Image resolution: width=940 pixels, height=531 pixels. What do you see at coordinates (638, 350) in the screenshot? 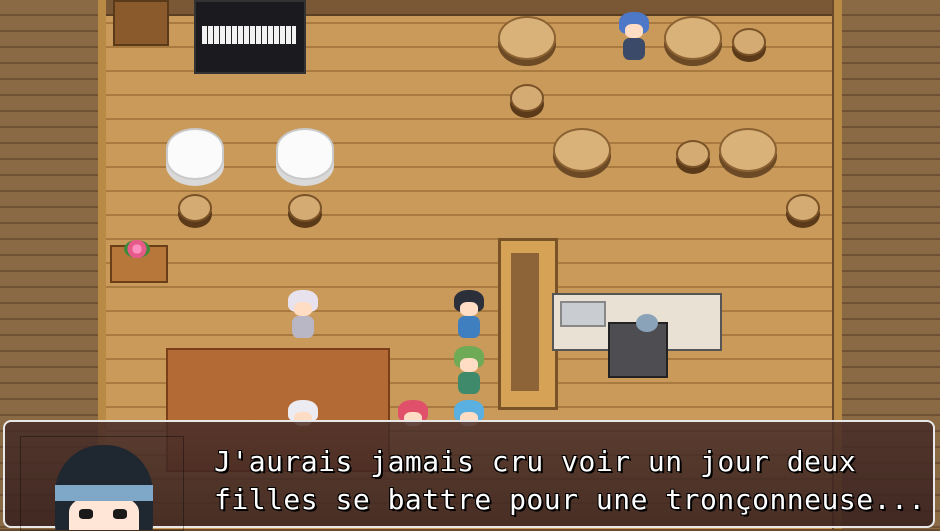
I see `stove` at bounding box center [638, 350].